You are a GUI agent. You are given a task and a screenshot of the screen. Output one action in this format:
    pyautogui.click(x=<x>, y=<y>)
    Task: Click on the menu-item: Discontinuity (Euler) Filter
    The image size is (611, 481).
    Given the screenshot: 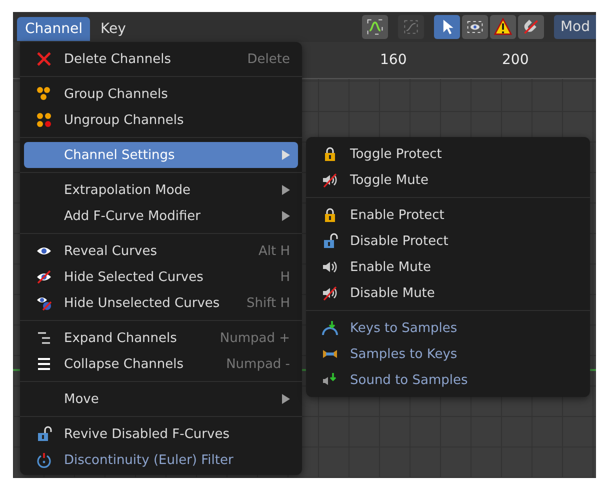 What is the action you would take?
    pyautogui.click(x=161, y=460)
    